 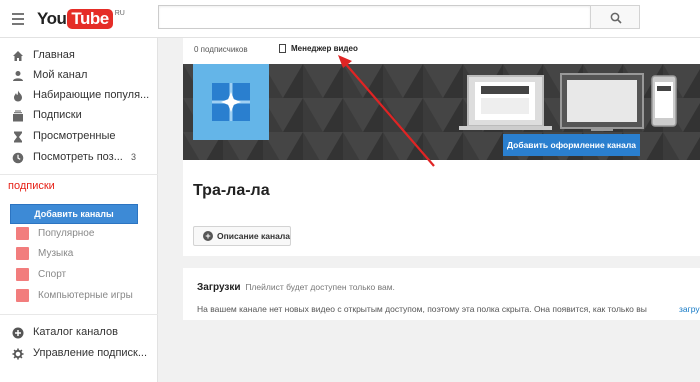 What do you see at coordinates (66, 233) in the screenshot?
I see `subscription-label: Популярное` at bounding box center [66, 233].